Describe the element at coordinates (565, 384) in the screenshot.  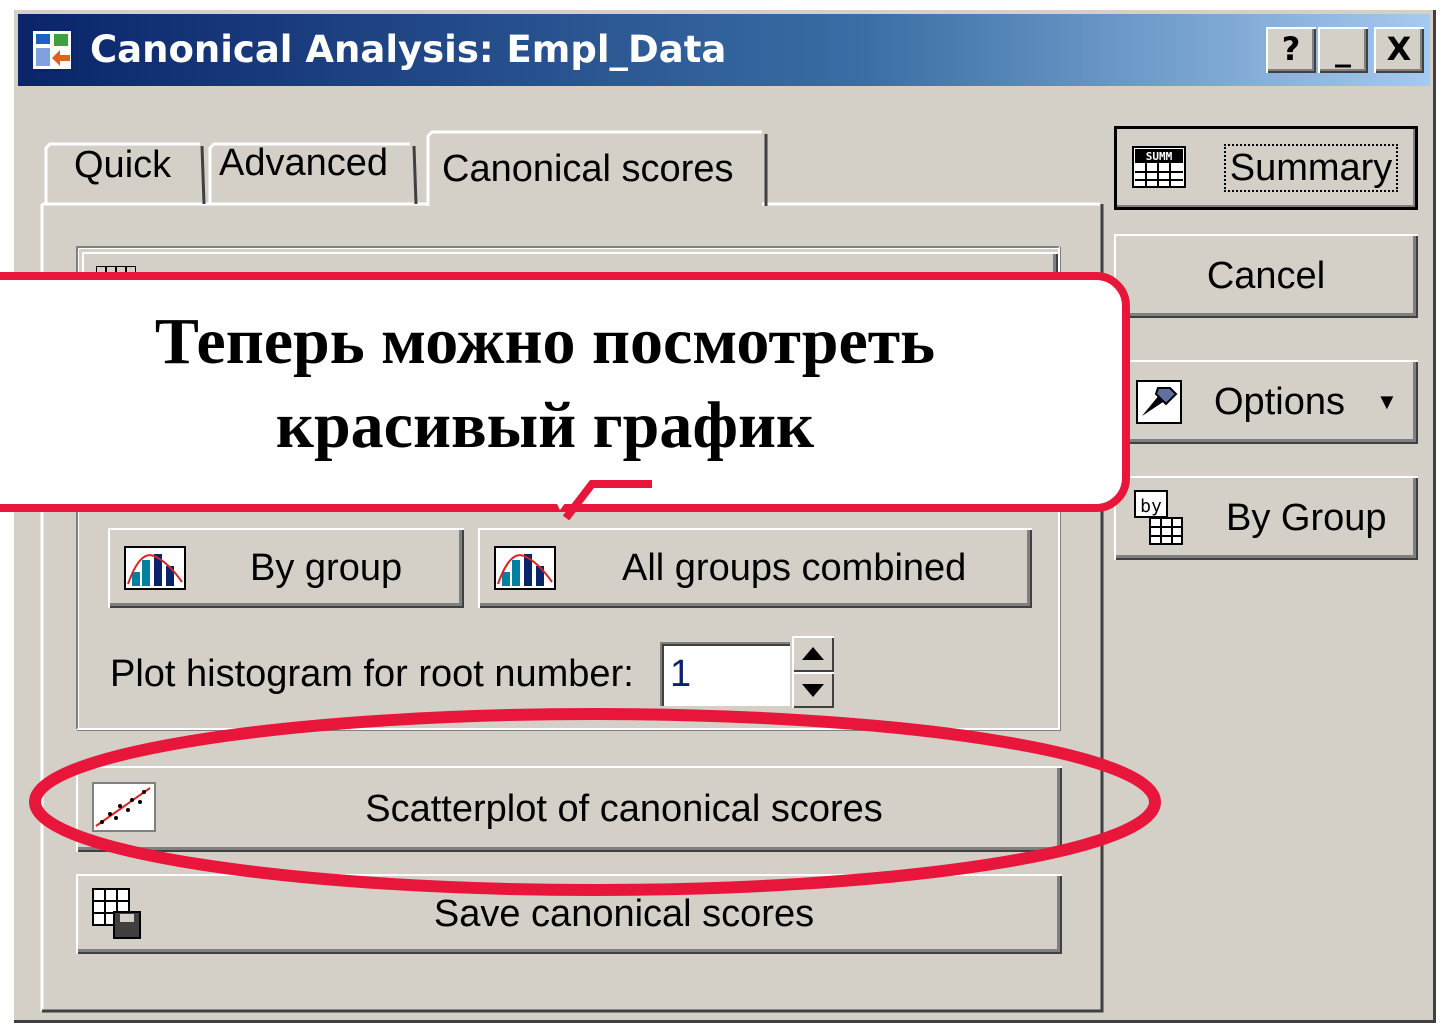
I see `callout-text: Теперь можно посмотреть красивый график` at that location.